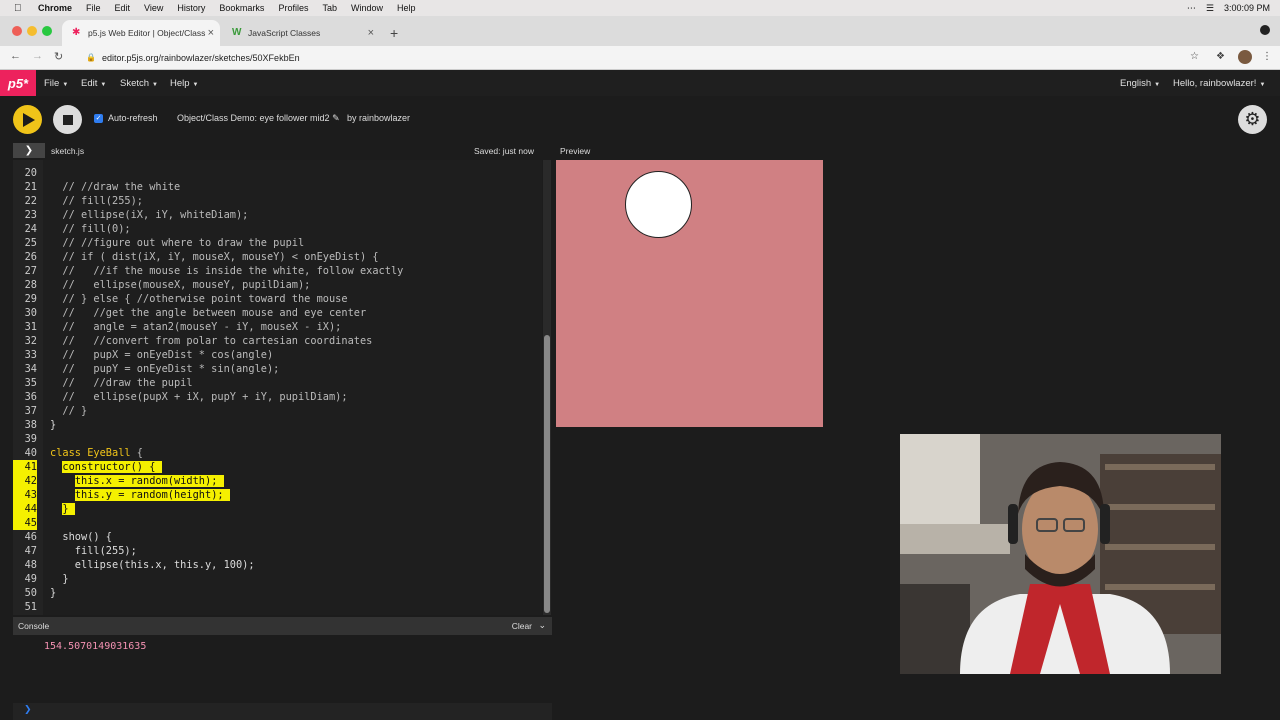 The width and height of the screenshot is (1280, 720). I want to click on bookmark-star-icon: ☆, so click(1194, 56).